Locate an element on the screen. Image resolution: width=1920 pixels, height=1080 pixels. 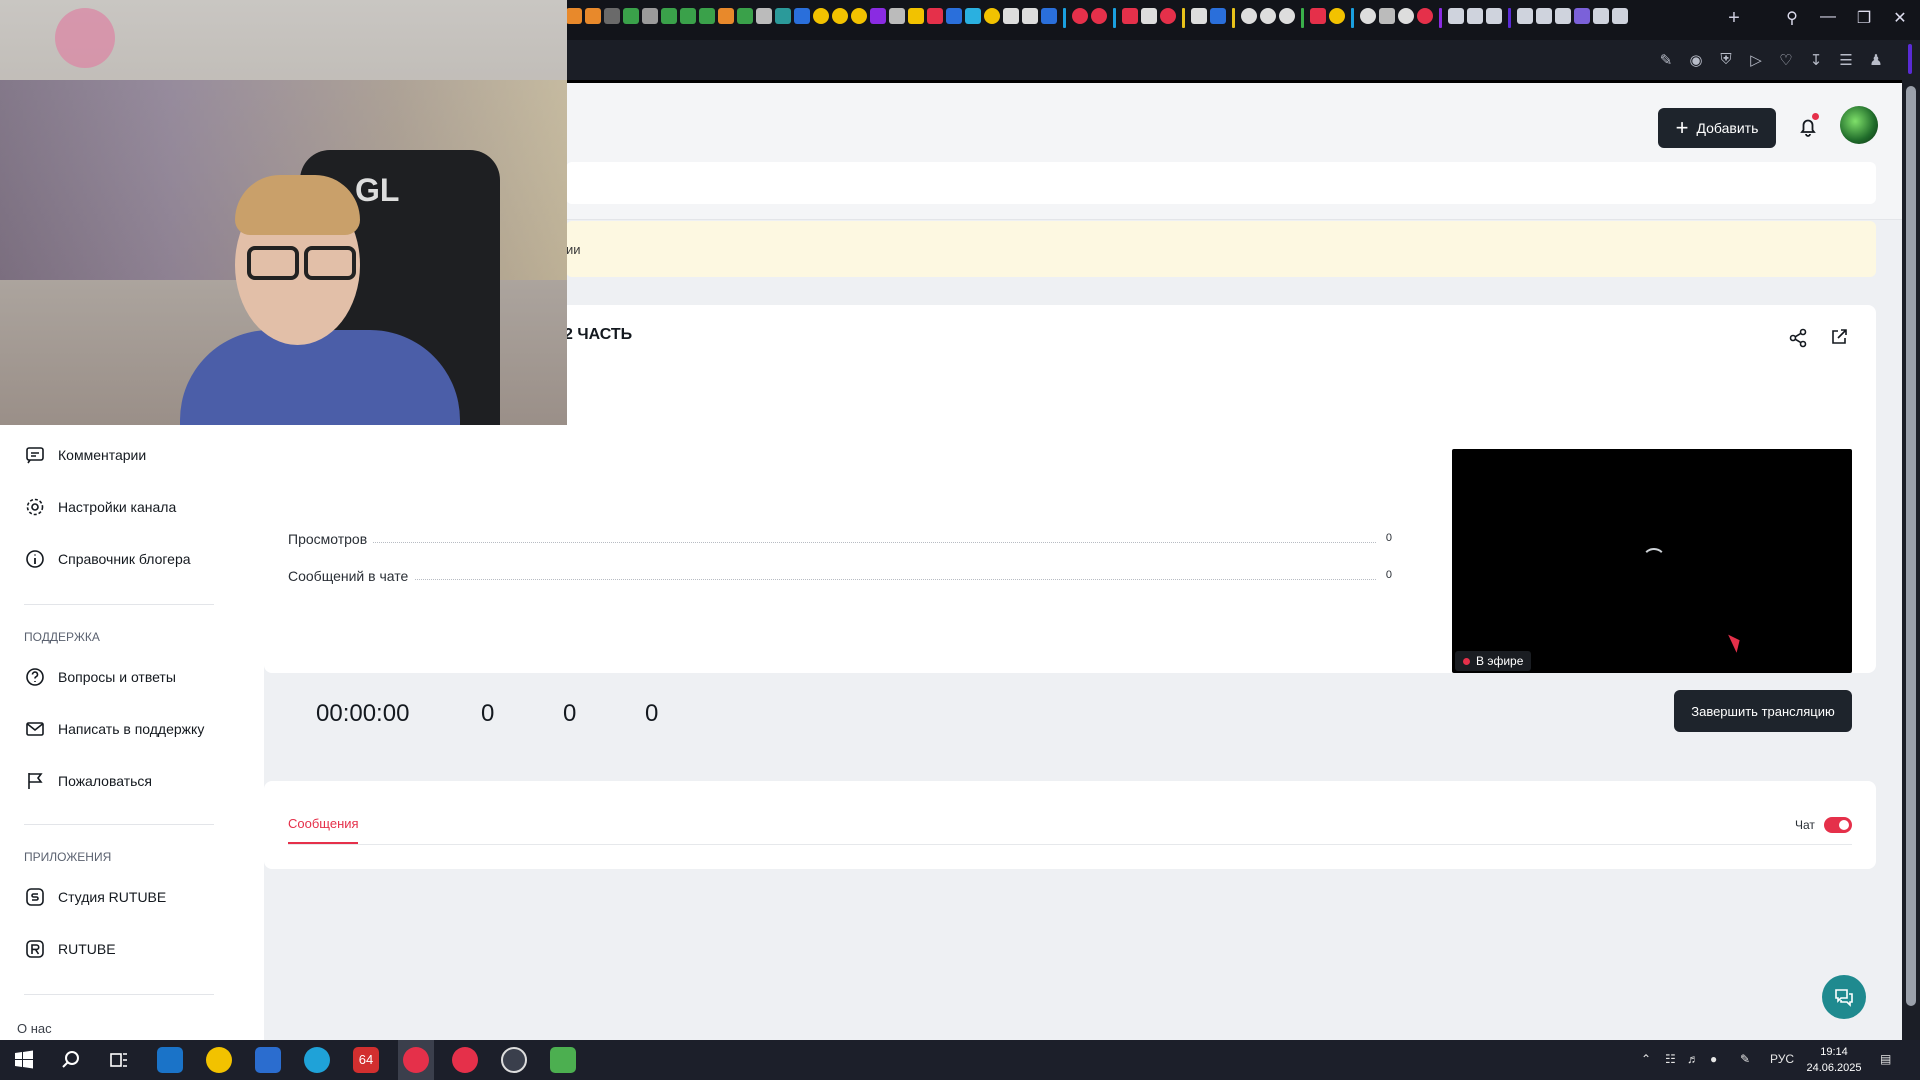
close-icon: ✕ is located at coordinates (1900, 18).